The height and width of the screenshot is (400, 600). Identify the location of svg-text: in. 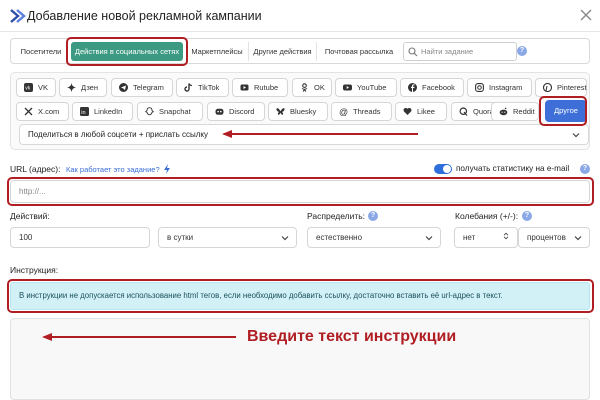
(83, 113).